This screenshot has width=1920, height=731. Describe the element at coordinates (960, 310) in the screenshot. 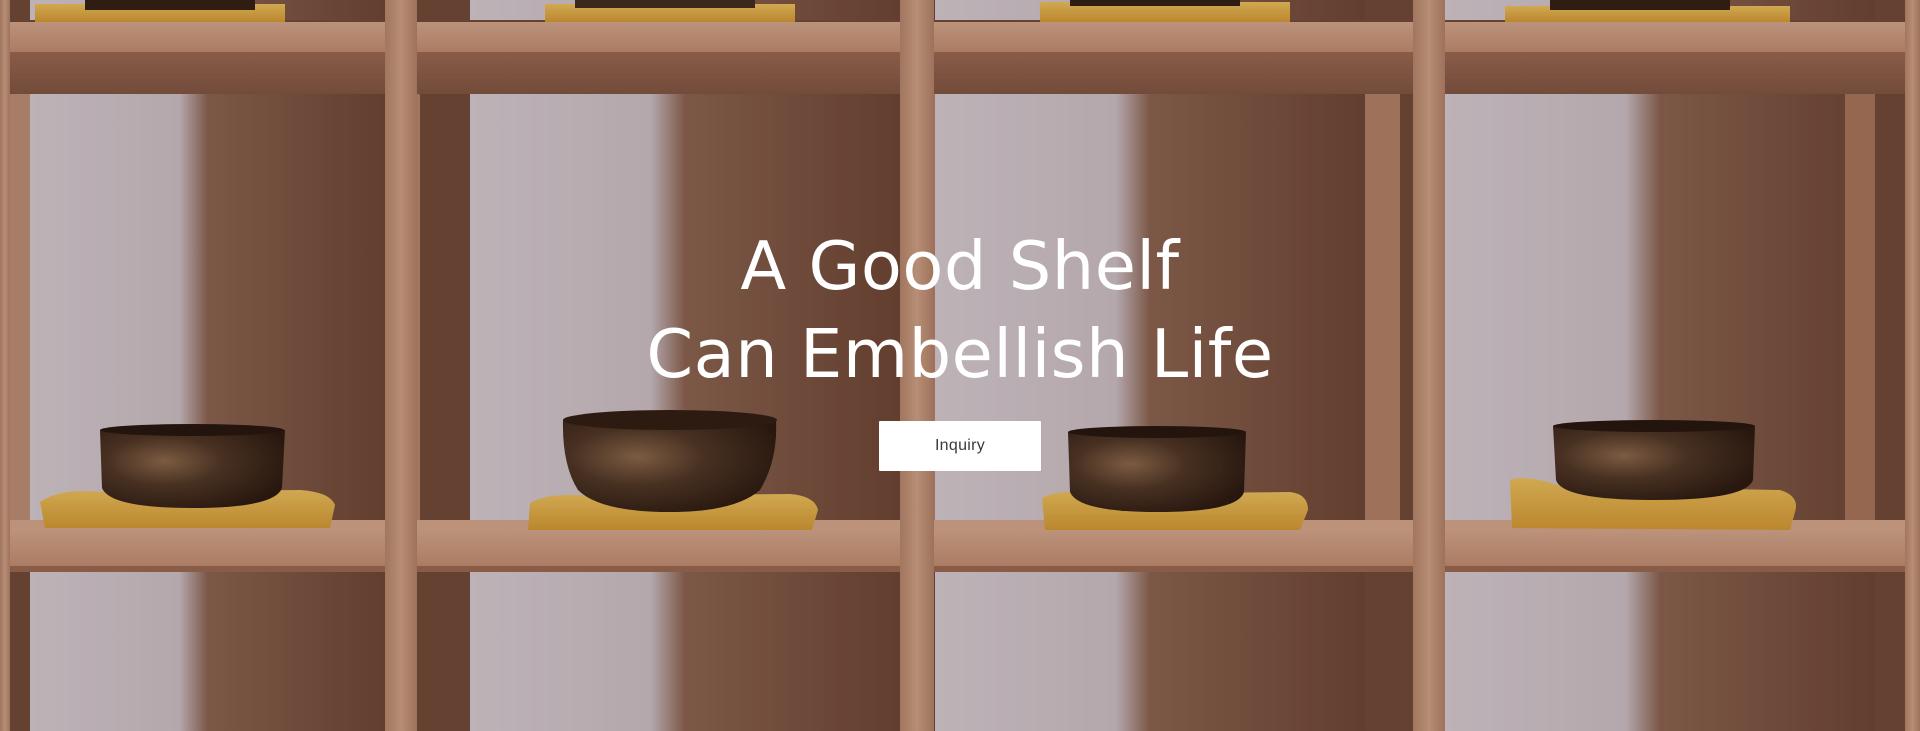

I see `hero-headline: A Good Shelf Can Embellish Life` at that location.